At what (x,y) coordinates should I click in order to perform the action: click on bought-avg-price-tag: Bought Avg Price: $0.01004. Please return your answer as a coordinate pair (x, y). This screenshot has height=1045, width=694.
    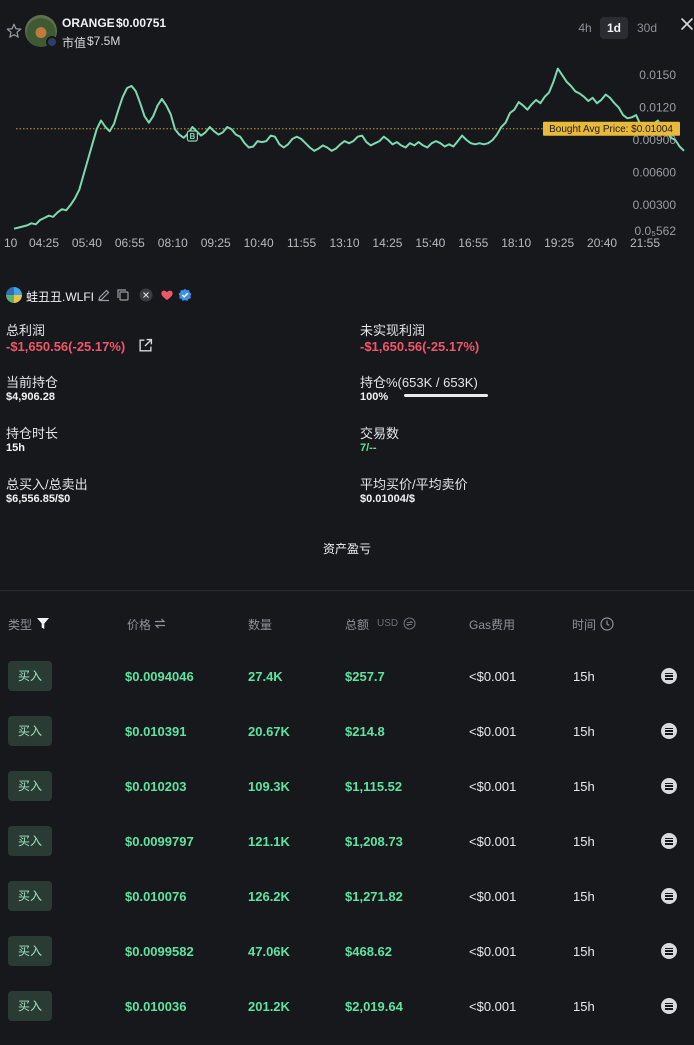
    Looking at the image, I should click on (611, 128).